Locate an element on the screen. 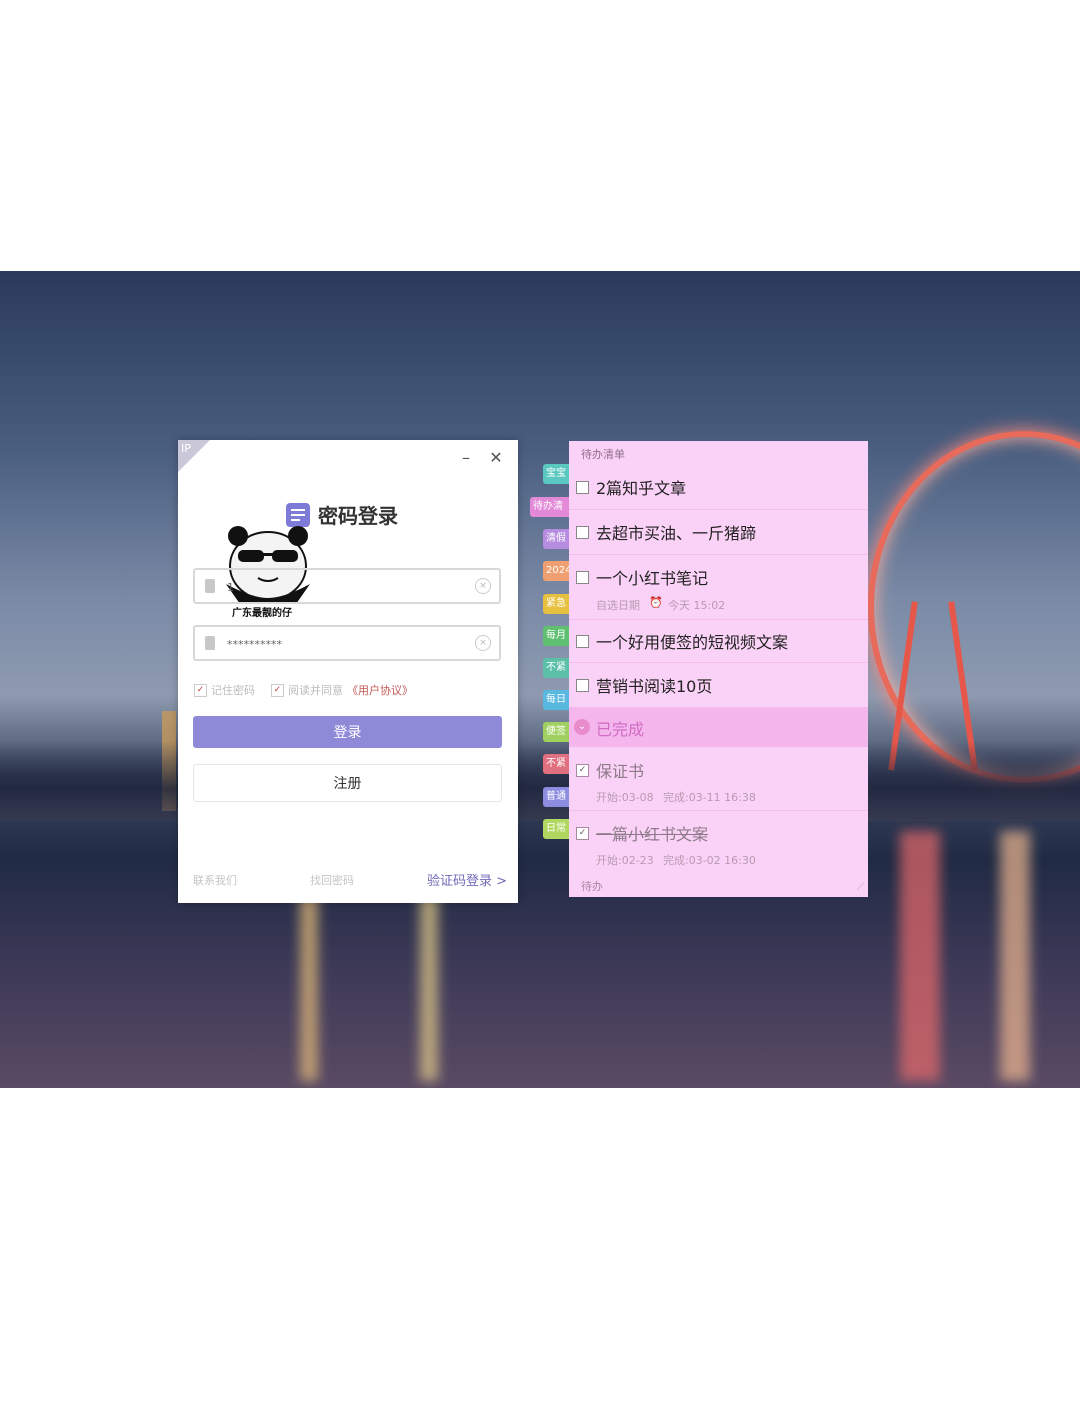 This screenshot has width=1080, height=1404. remember-password-option: ✓ 记住密码 is located at coordinates (224, 690).